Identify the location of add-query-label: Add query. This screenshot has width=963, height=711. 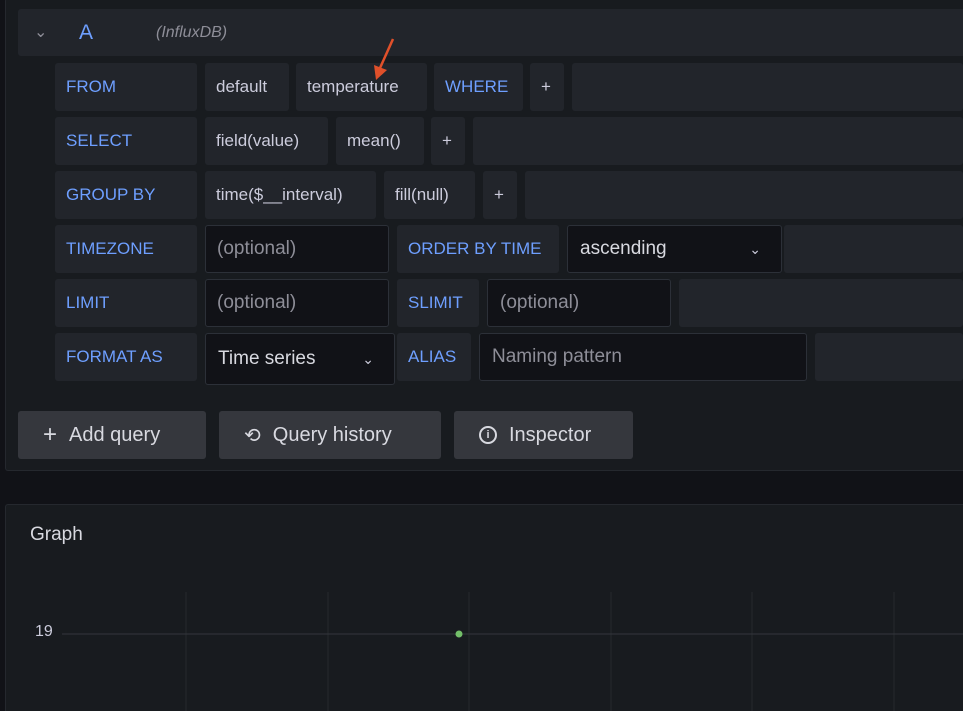
(115, 434).